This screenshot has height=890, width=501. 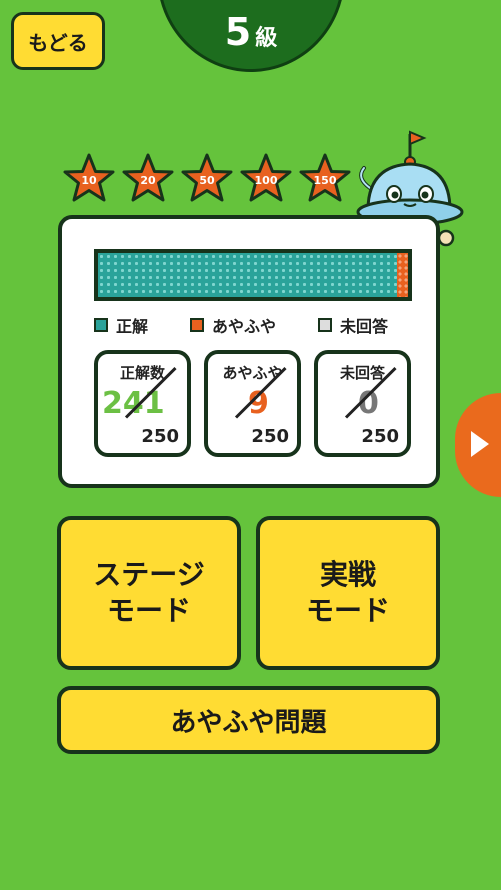 What do you see at coordinates (248, 720) in the screenshot?
I see `unsure-questions-button: あやふや問題` at bounding box center [248, 720].